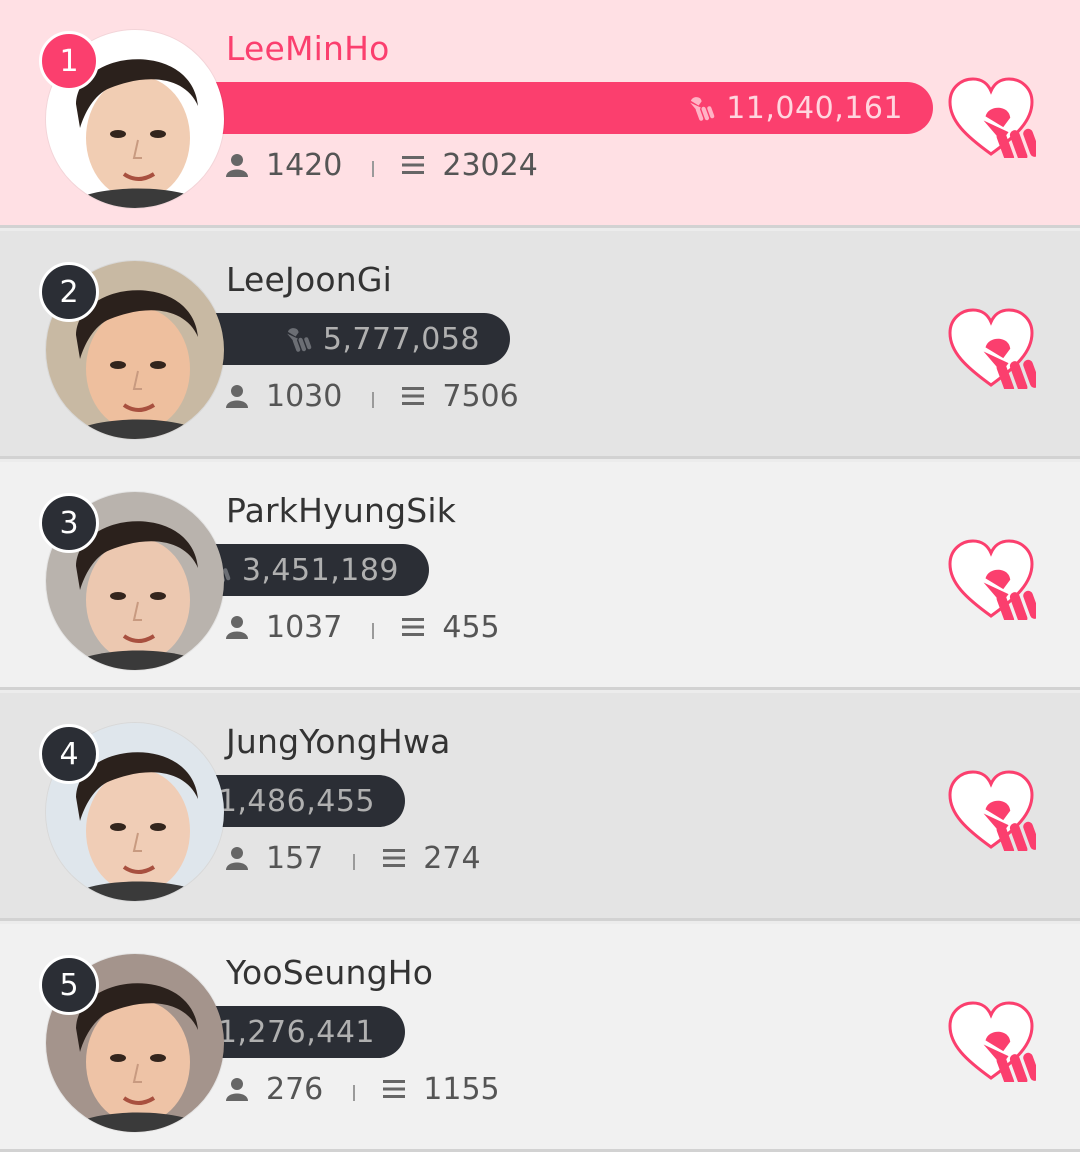  I want to click on vote-bar: 1,486,455, so click(305, 801).